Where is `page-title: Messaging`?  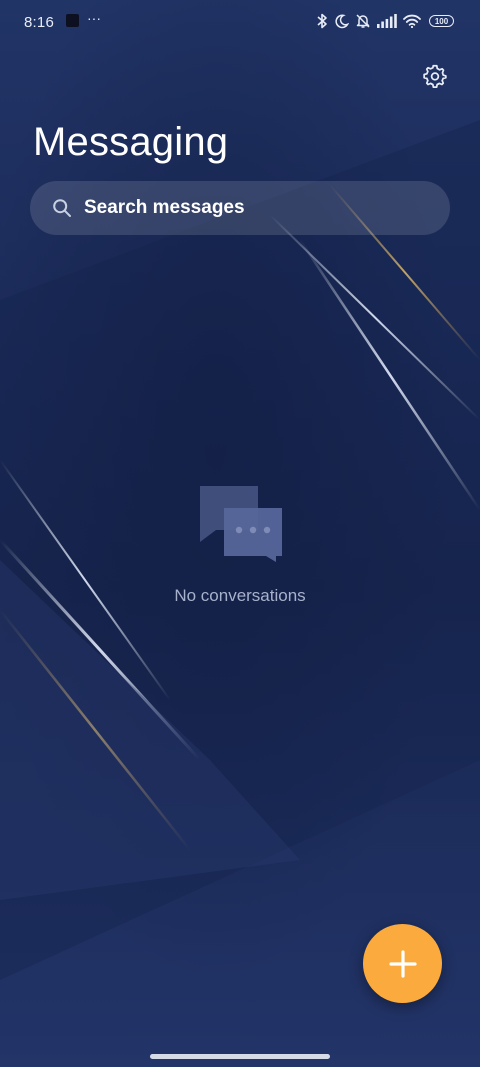 page-title: Messaging is located at coordinates (131, 142).